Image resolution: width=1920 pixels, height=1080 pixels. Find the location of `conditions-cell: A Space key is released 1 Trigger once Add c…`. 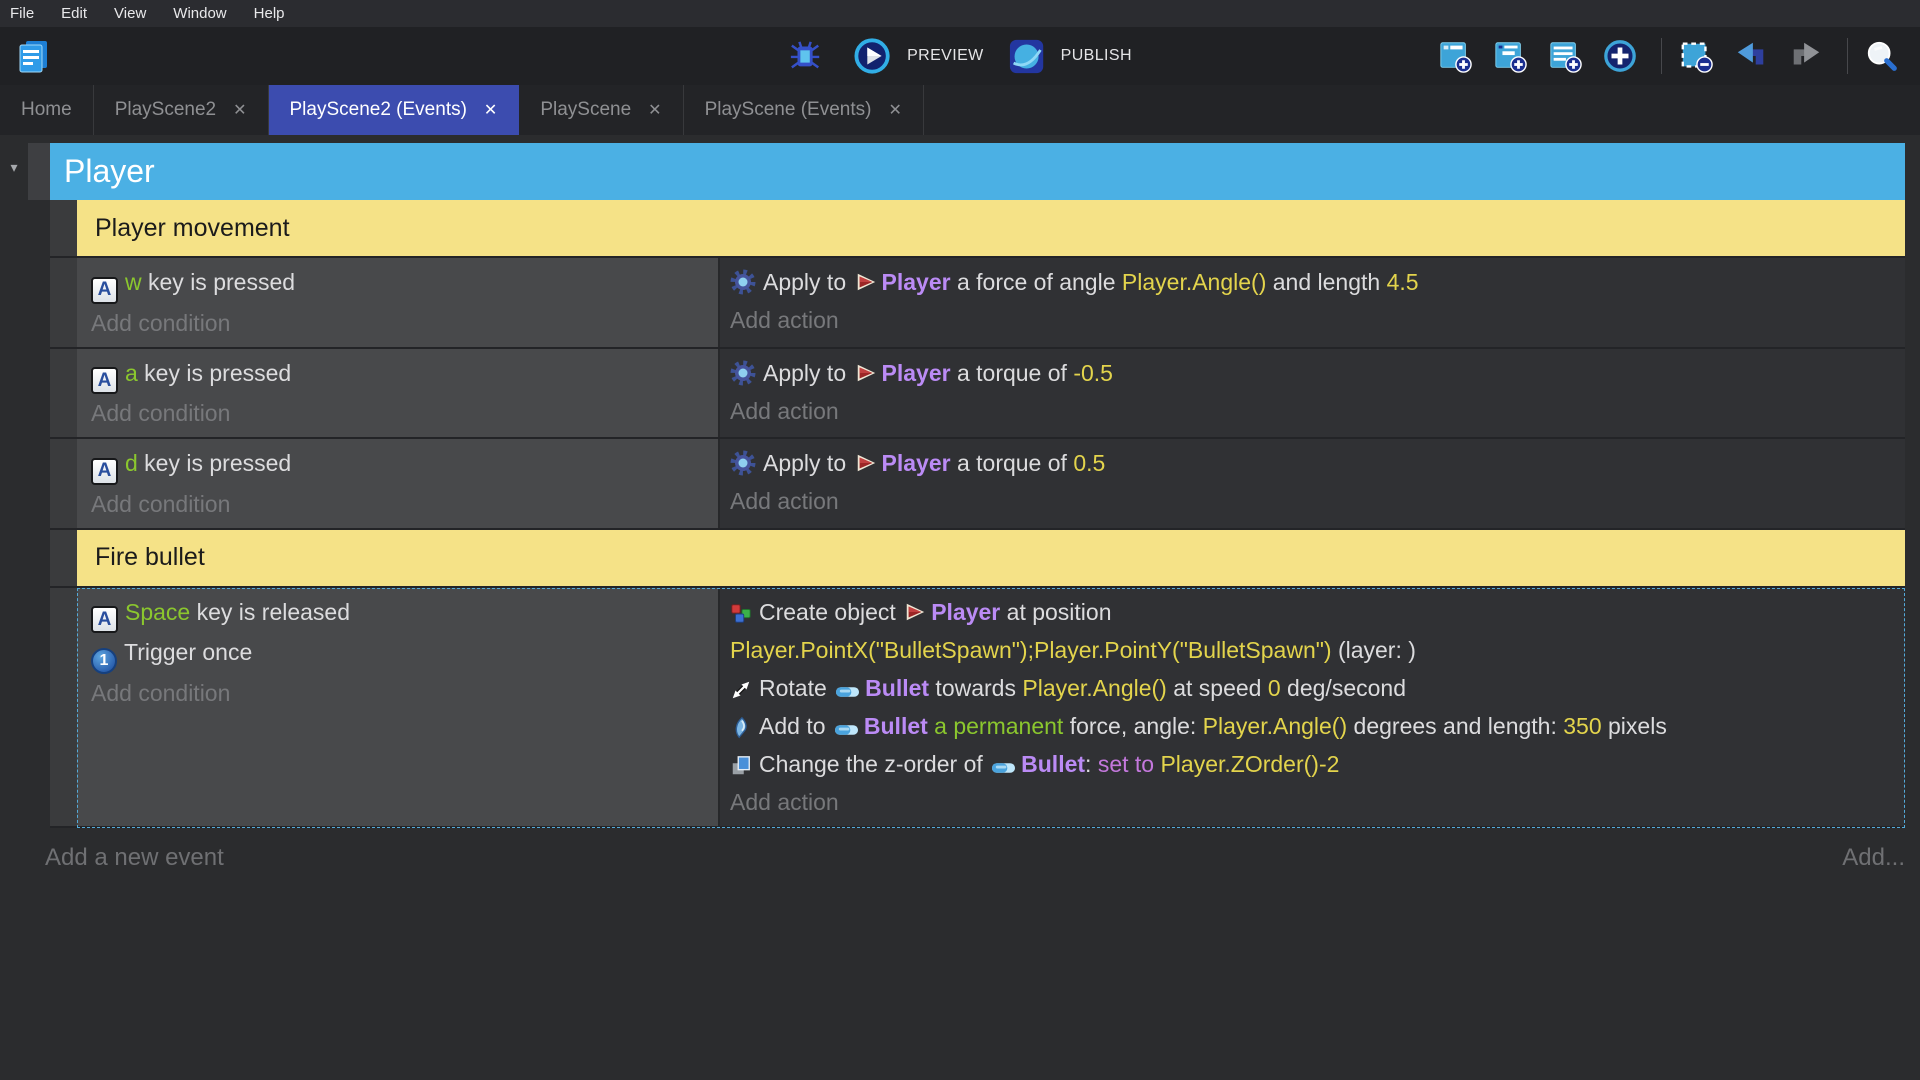

conditions-cell: A Space key is released 1 Trigger once Add c… is located at coordinates (398, 706).